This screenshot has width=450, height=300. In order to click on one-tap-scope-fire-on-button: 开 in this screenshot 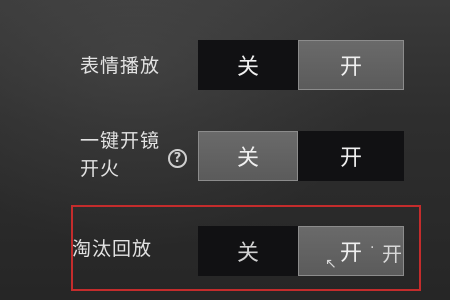, I will do `click(351, 156)`.